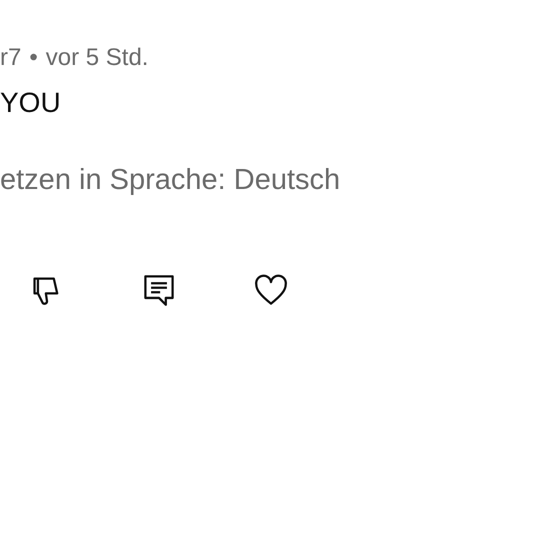 This screenshot has height=560, width=560. Describe the element at coordinates (31, 103) in the screenshot. I see `comment-text: YOU` at that location.